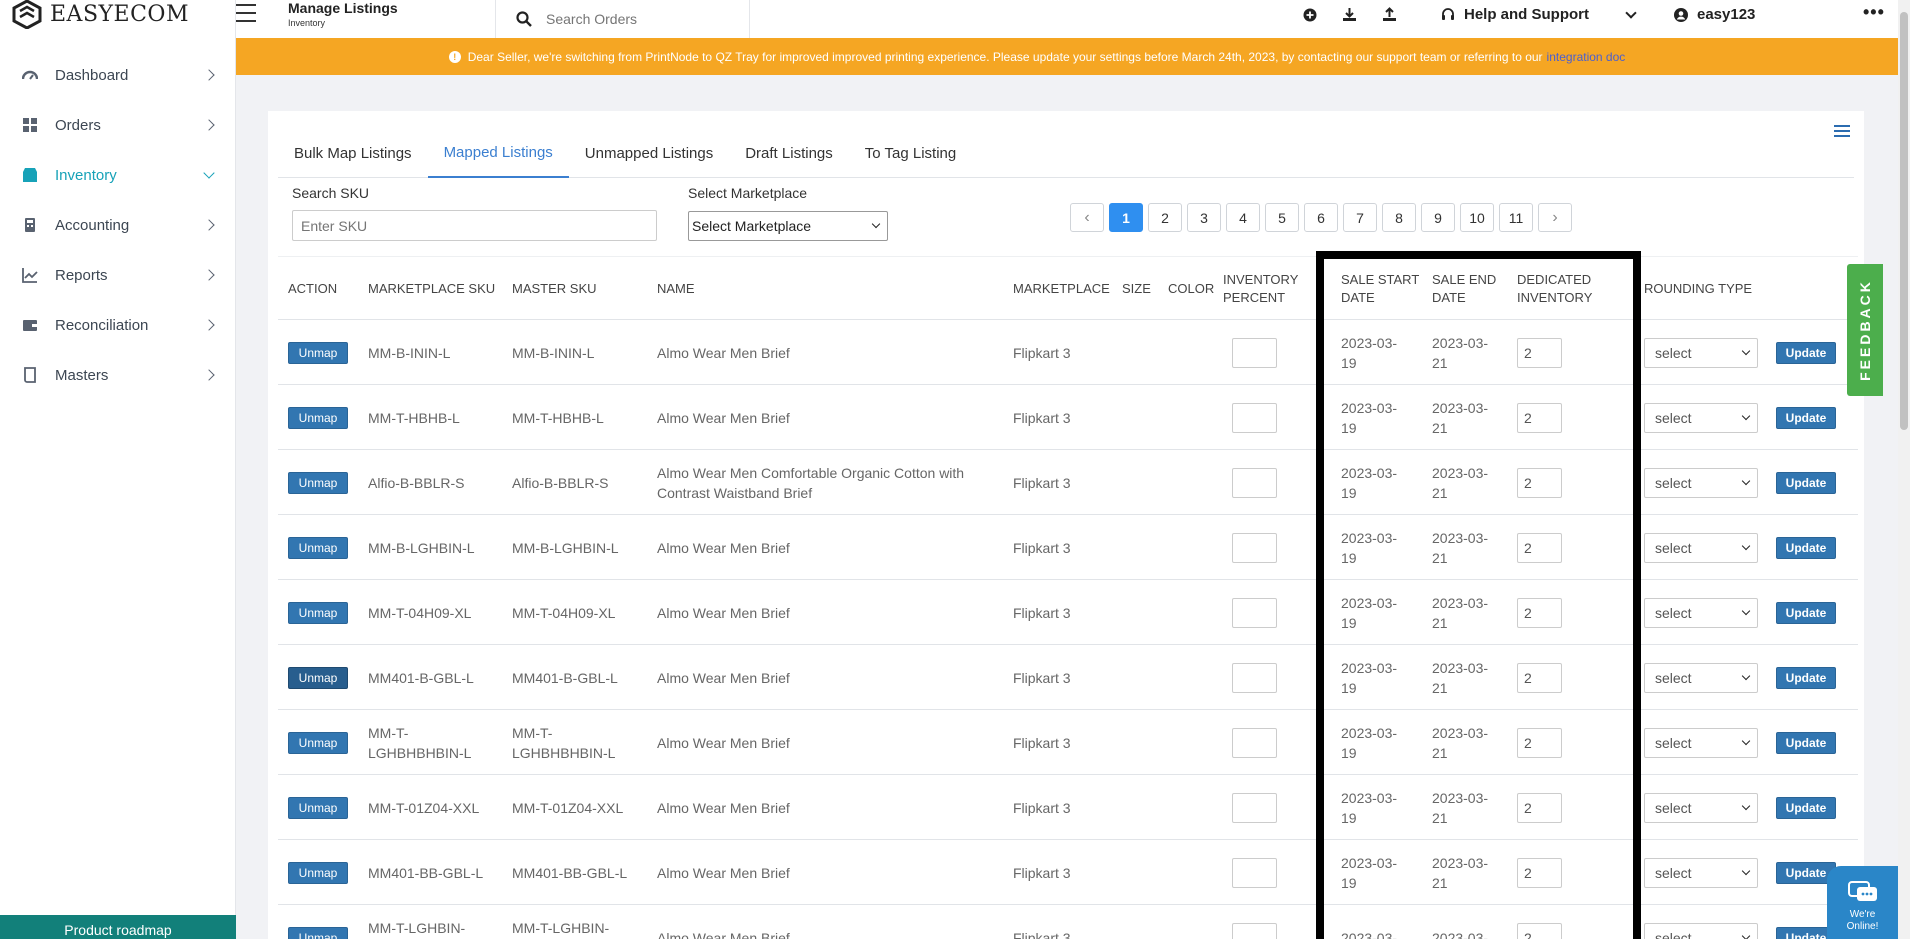 This screenshot has height=939, width=1910. I want to click on tab-unmapped-listings: Unmapped Listings, so click(649, 153).